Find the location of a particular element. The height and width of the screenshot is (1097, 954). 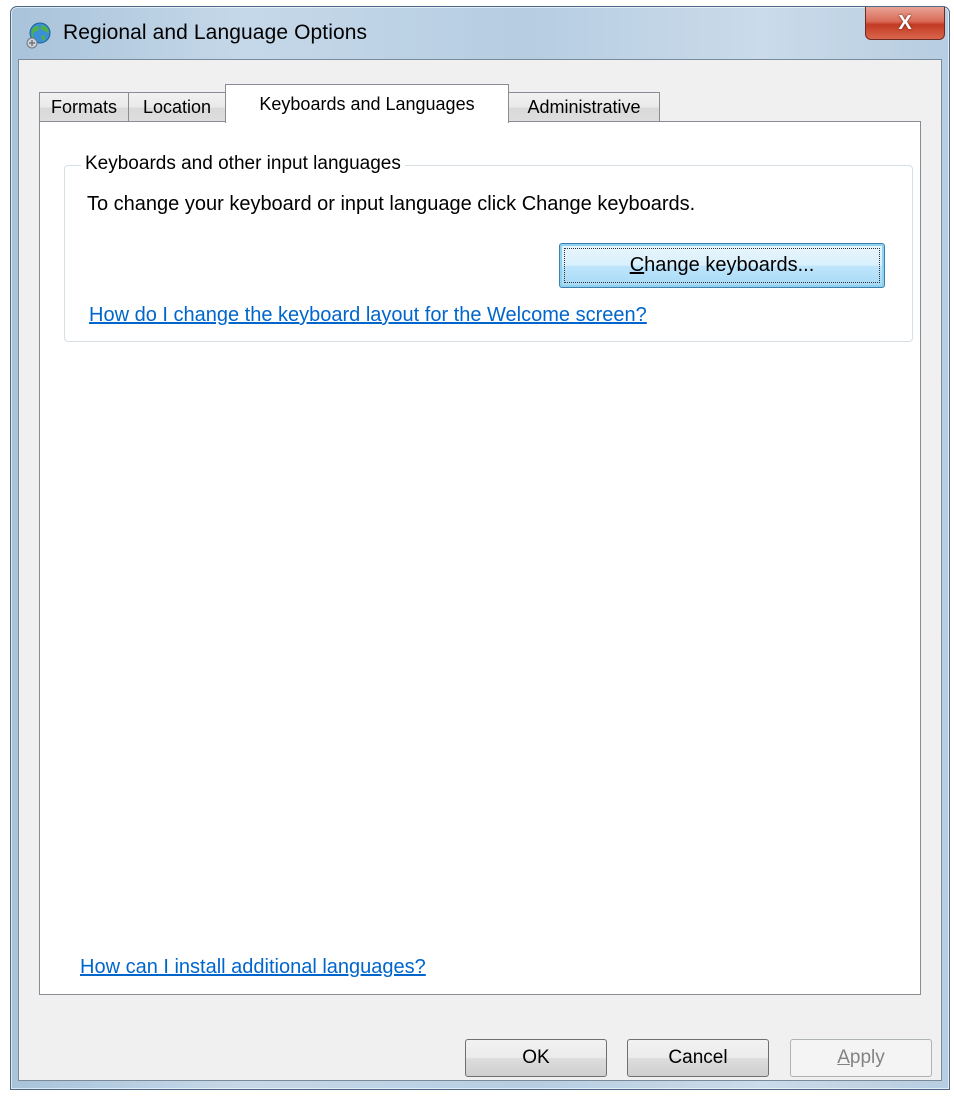

tab-formats: Formats is located at coordinates (84, 107).